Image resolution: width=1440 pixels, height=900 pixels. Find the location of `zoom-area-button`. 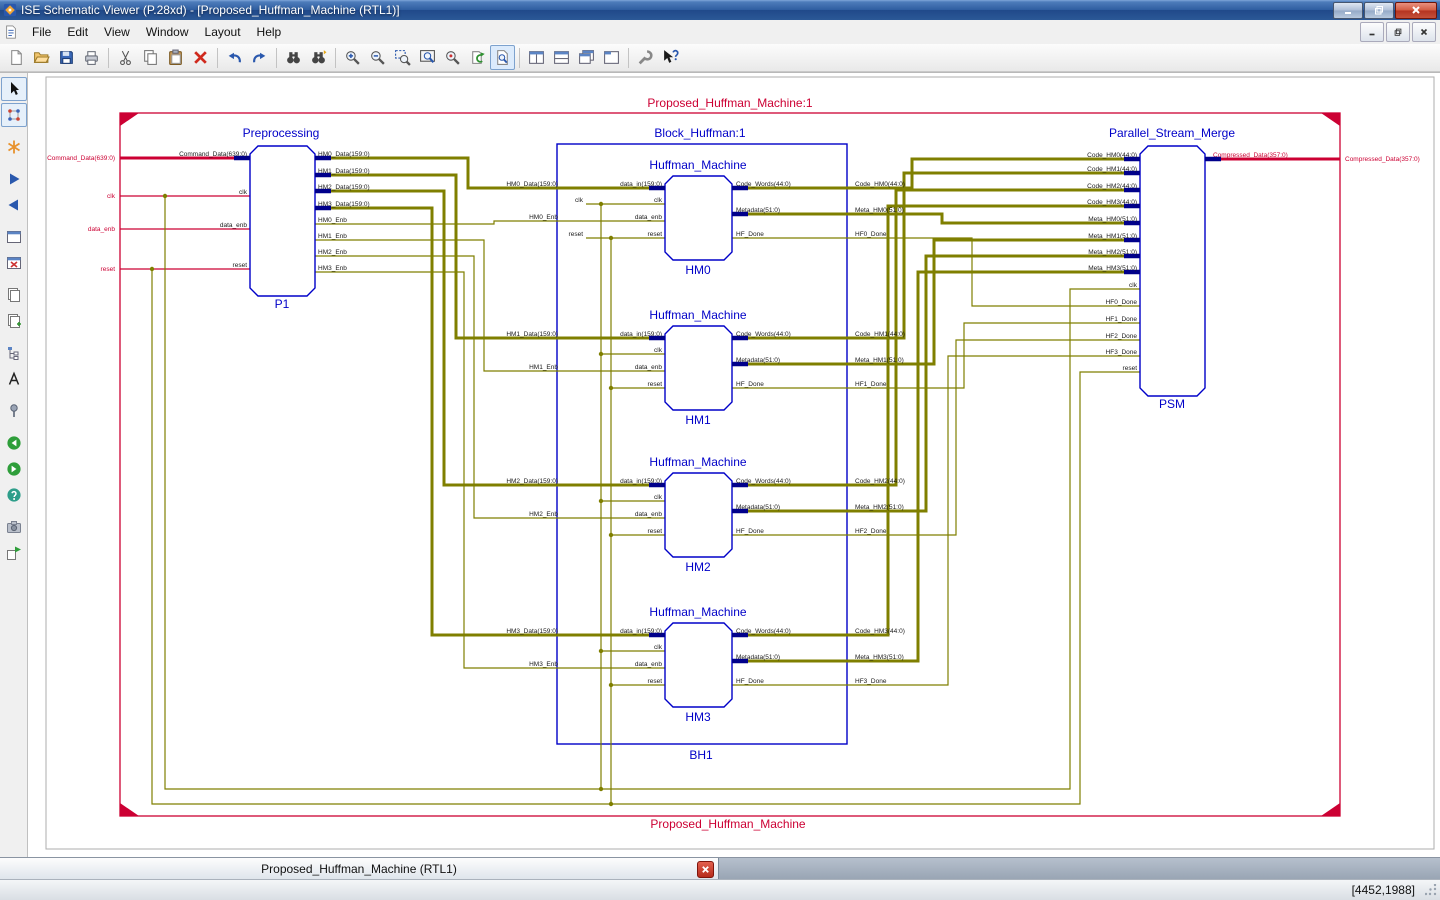

zoom-area-button is located at coordinates (402, 57).